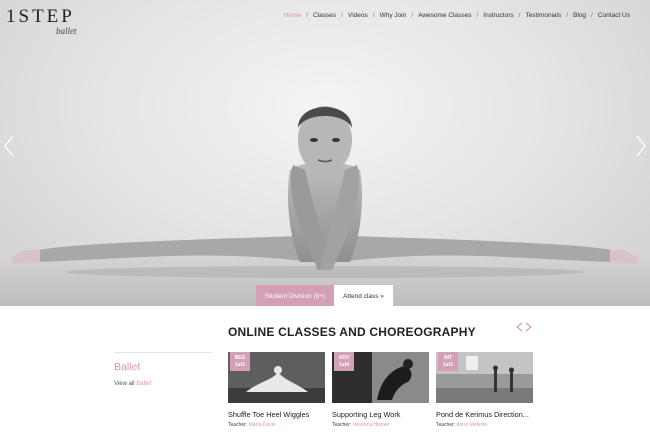 This screenshot has height=437, width=650. Describe the element at coordinates (143, 384) in the screenshot. I see `view-all-link: Ballet` at that location.